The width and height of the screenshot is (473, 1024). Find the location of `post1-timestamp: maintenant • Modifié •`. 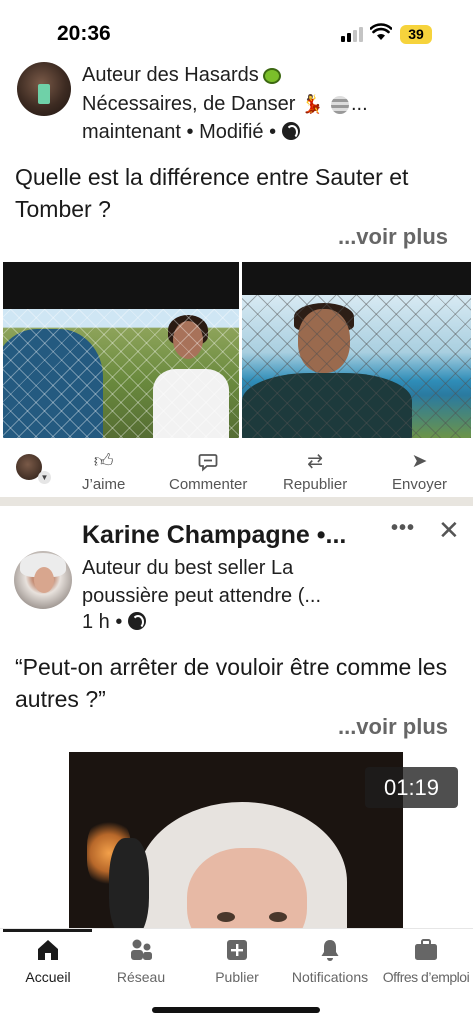

post1-timestamp: maintenant • Modifié • is located at coordinates (191, 132).